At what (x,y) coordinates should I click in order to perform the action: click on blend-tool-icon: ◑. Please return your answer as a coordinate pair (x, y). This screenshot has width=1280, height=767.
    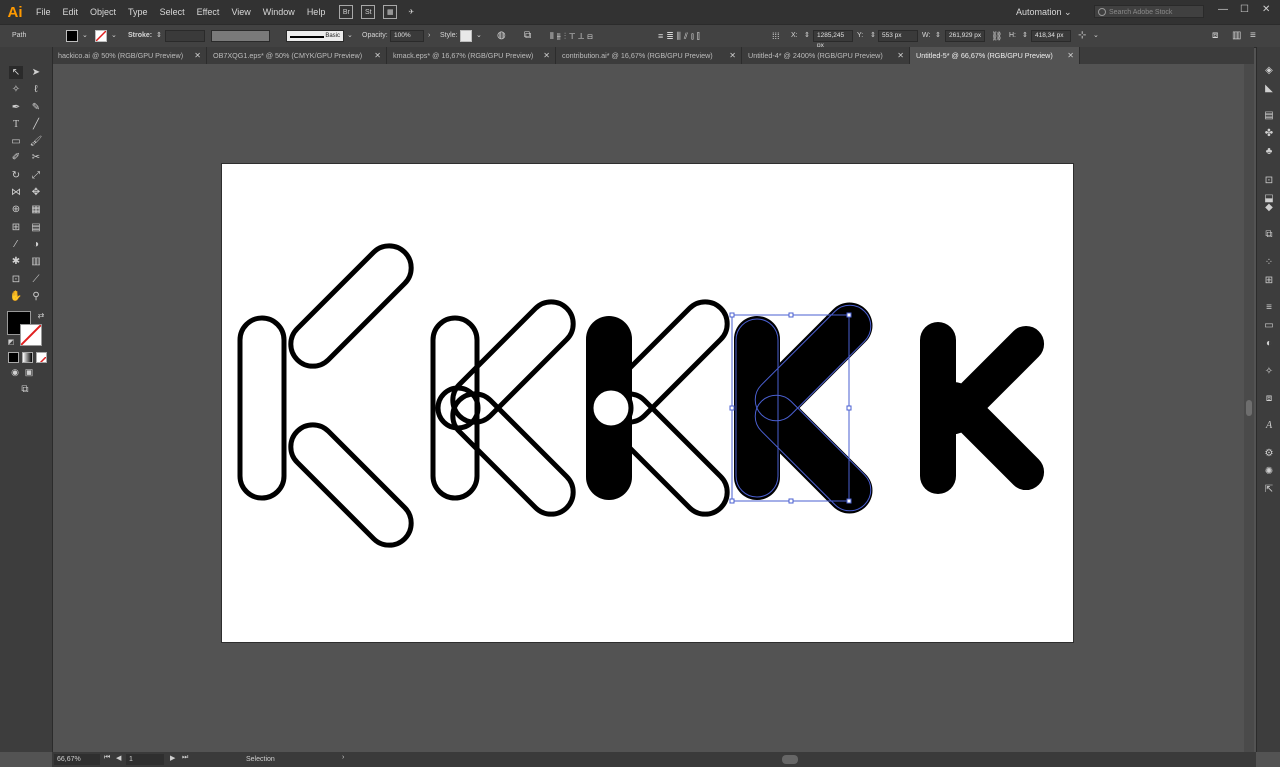
    Looking at the image, I should click on (36, 244).